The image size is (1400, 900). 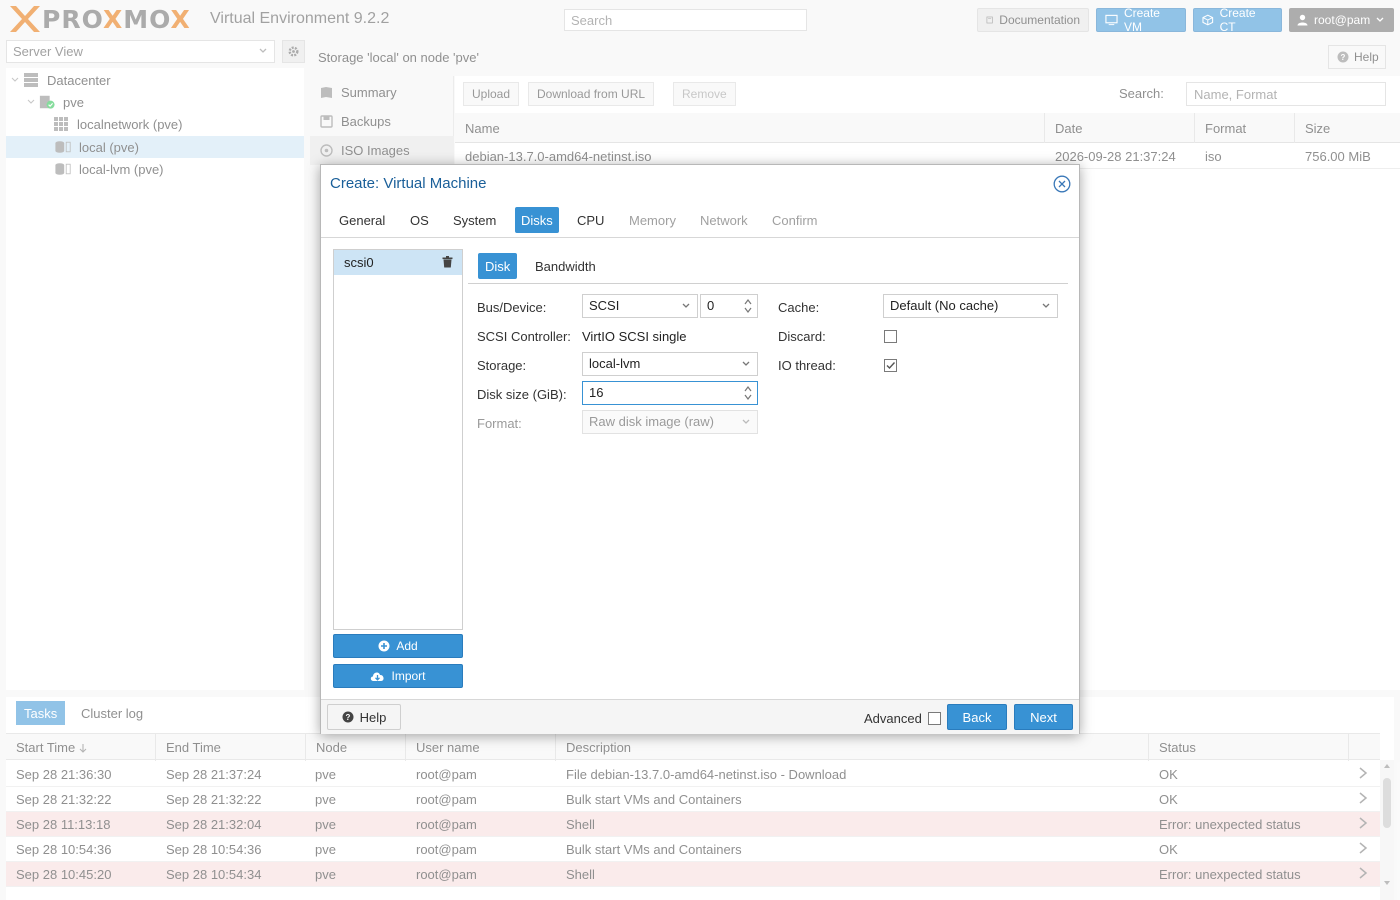 I want to click on format-select: Raw disk image (raw), so click(x=670, y=422).